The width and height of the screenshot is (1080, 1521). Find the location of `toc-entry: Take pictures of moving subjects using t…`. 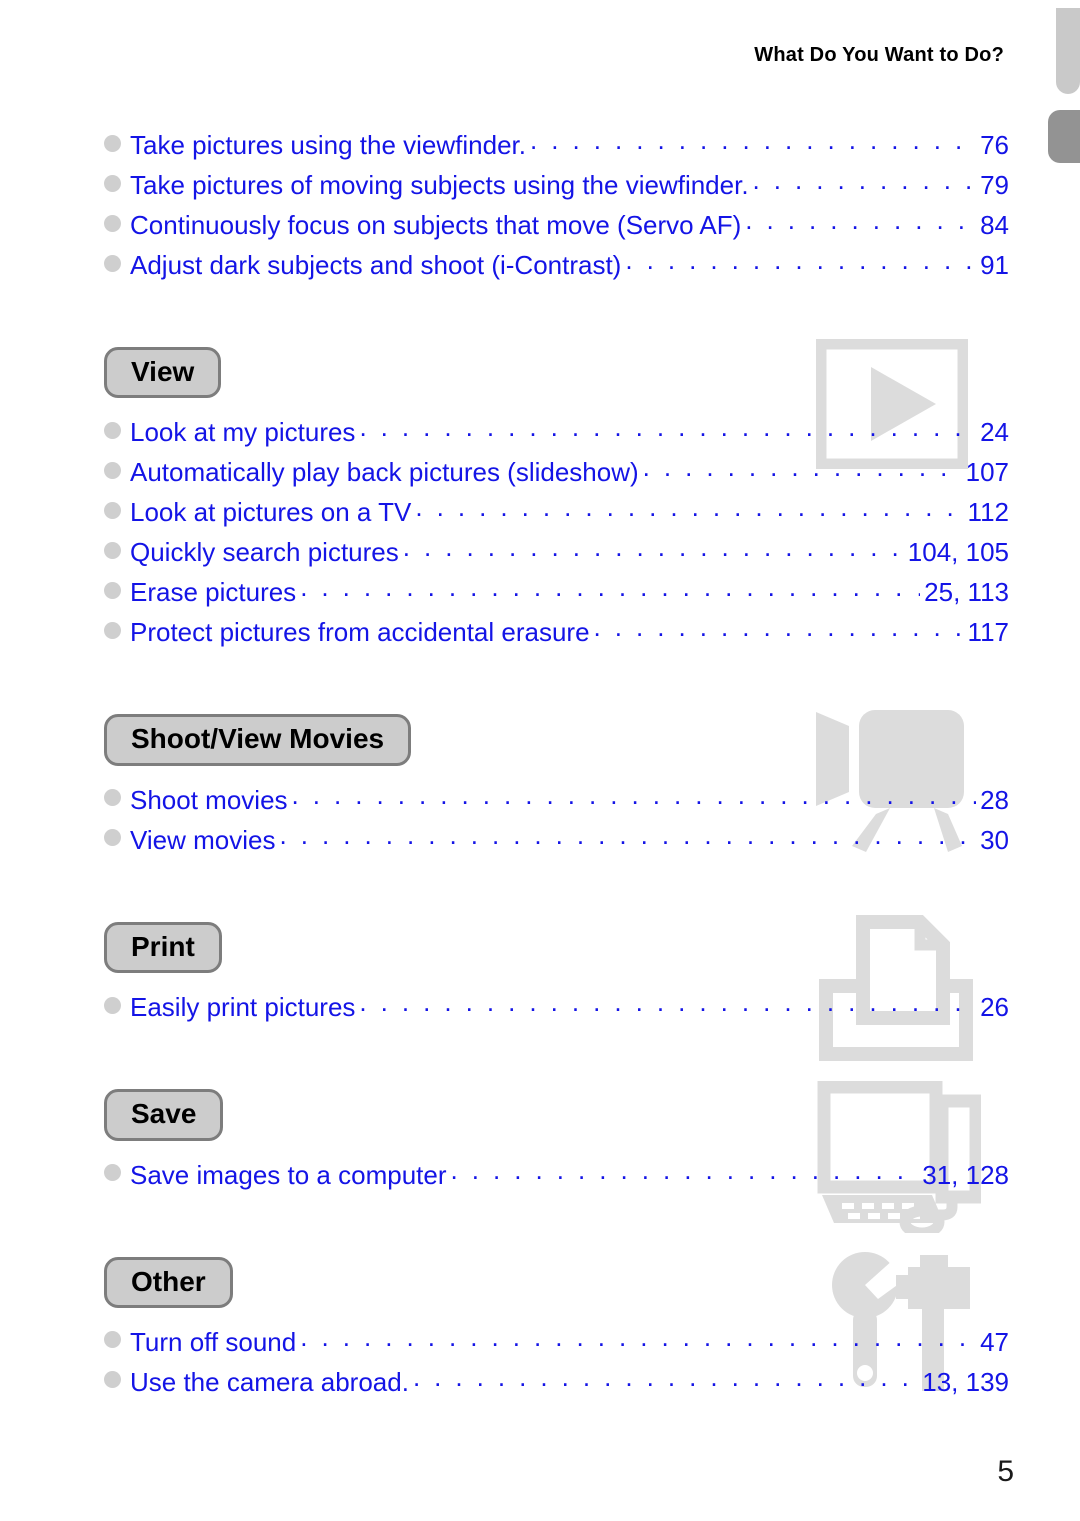

toc-entry: Take pictures of moving subjects using t… is located at coordinates (556, 185).